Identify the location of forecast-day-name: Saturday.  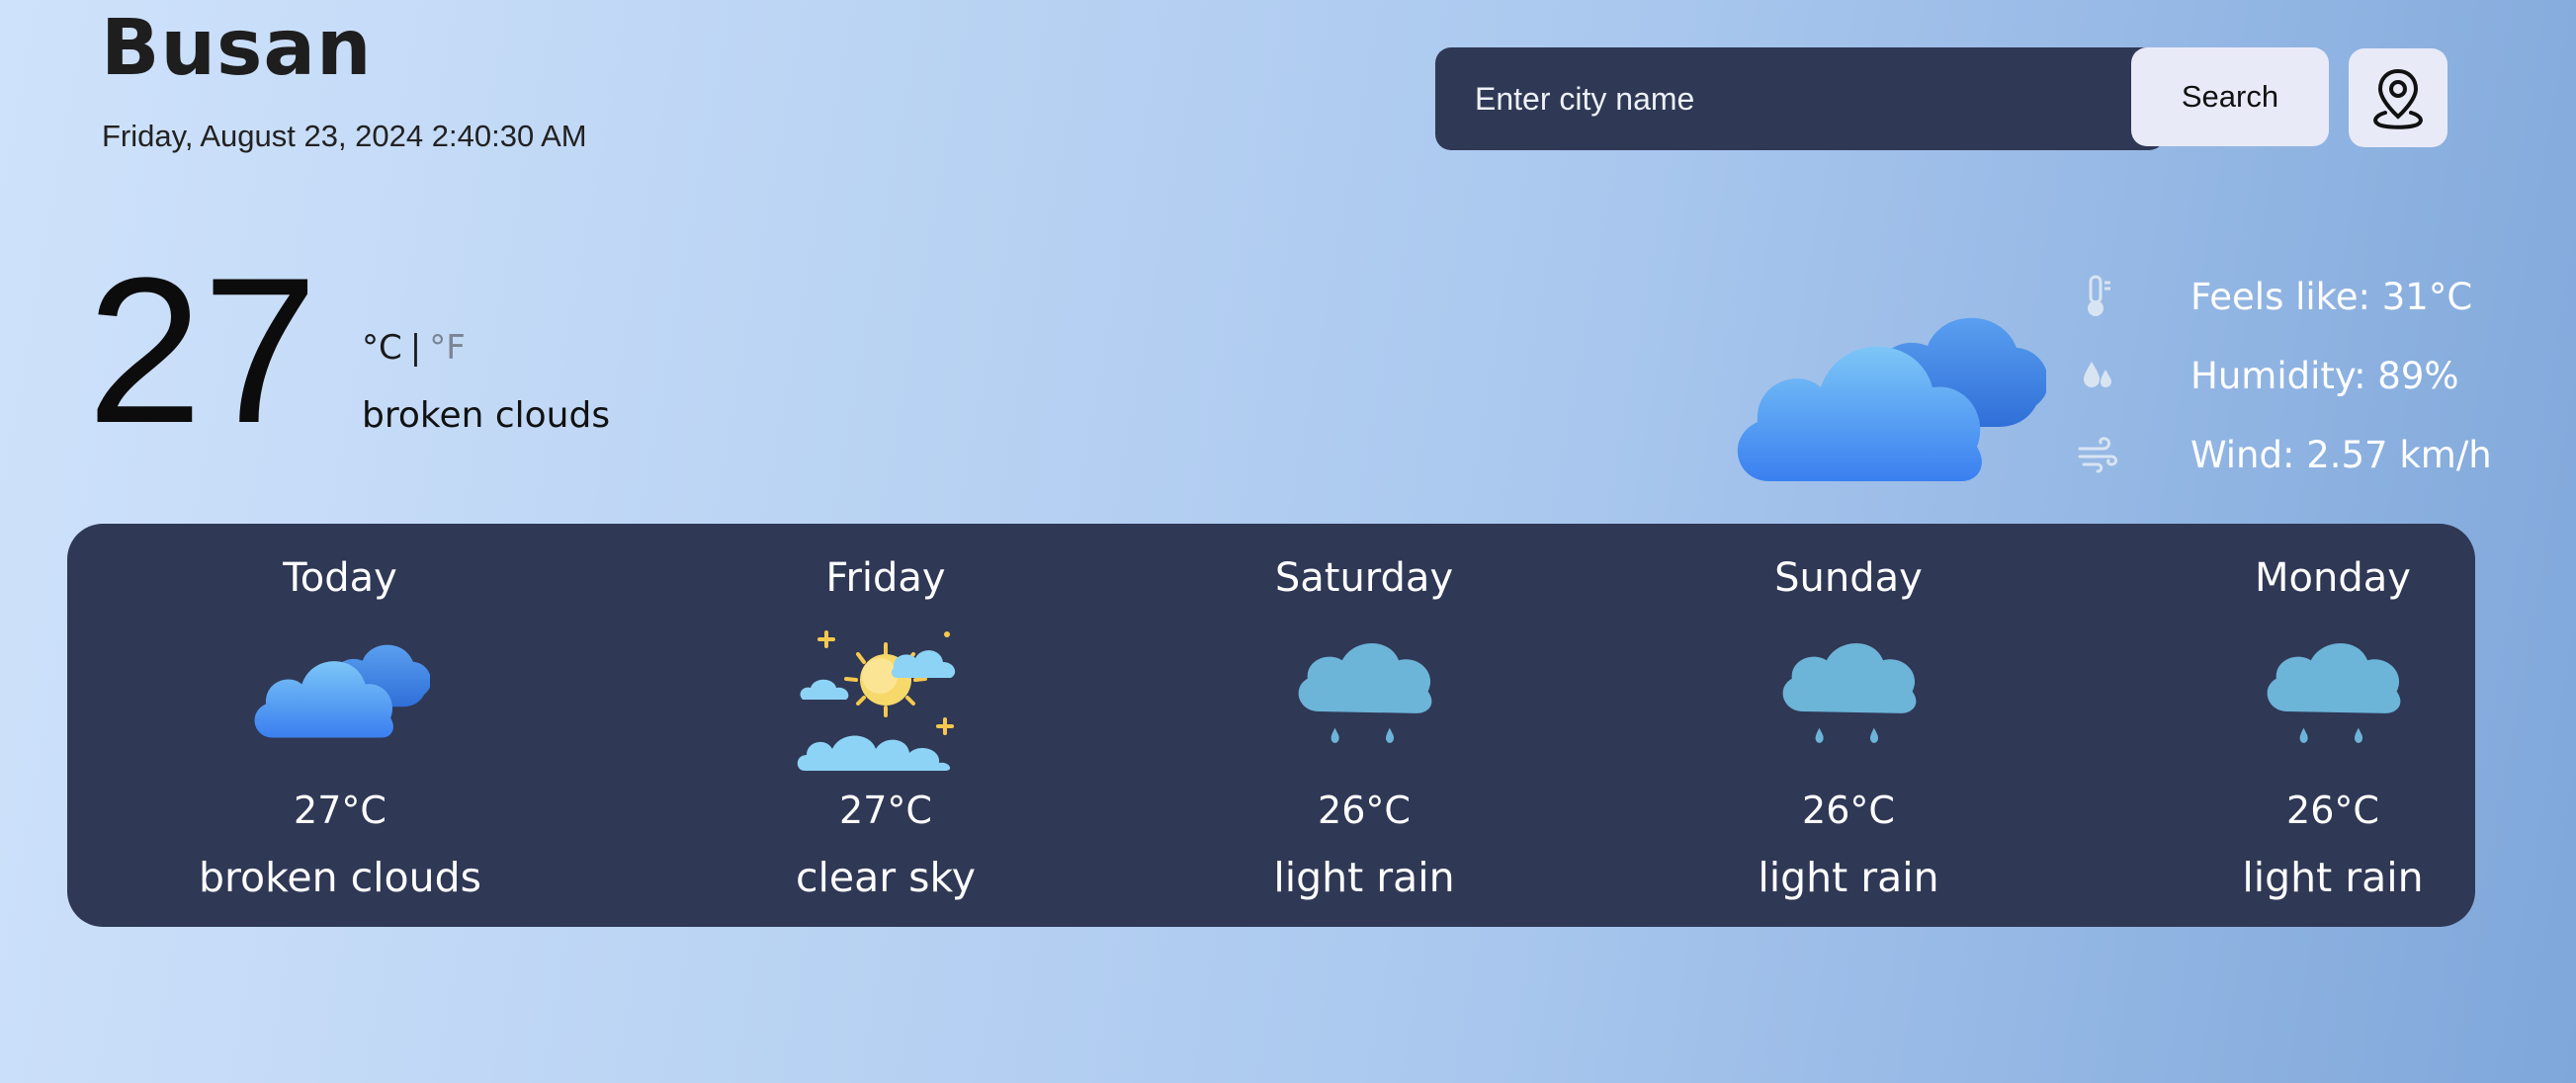
(1364, 578).